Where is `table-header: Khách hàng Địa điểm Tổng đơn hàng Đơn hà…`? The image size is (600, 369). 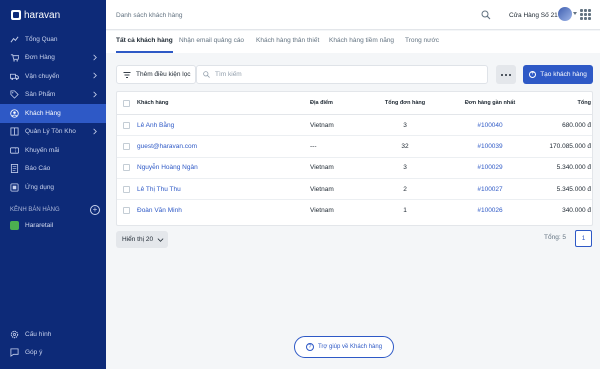
table-header: Khách hàng Địa điểm Tổng đơn hàng Đơn hà… is located at coordinates (354, 103).